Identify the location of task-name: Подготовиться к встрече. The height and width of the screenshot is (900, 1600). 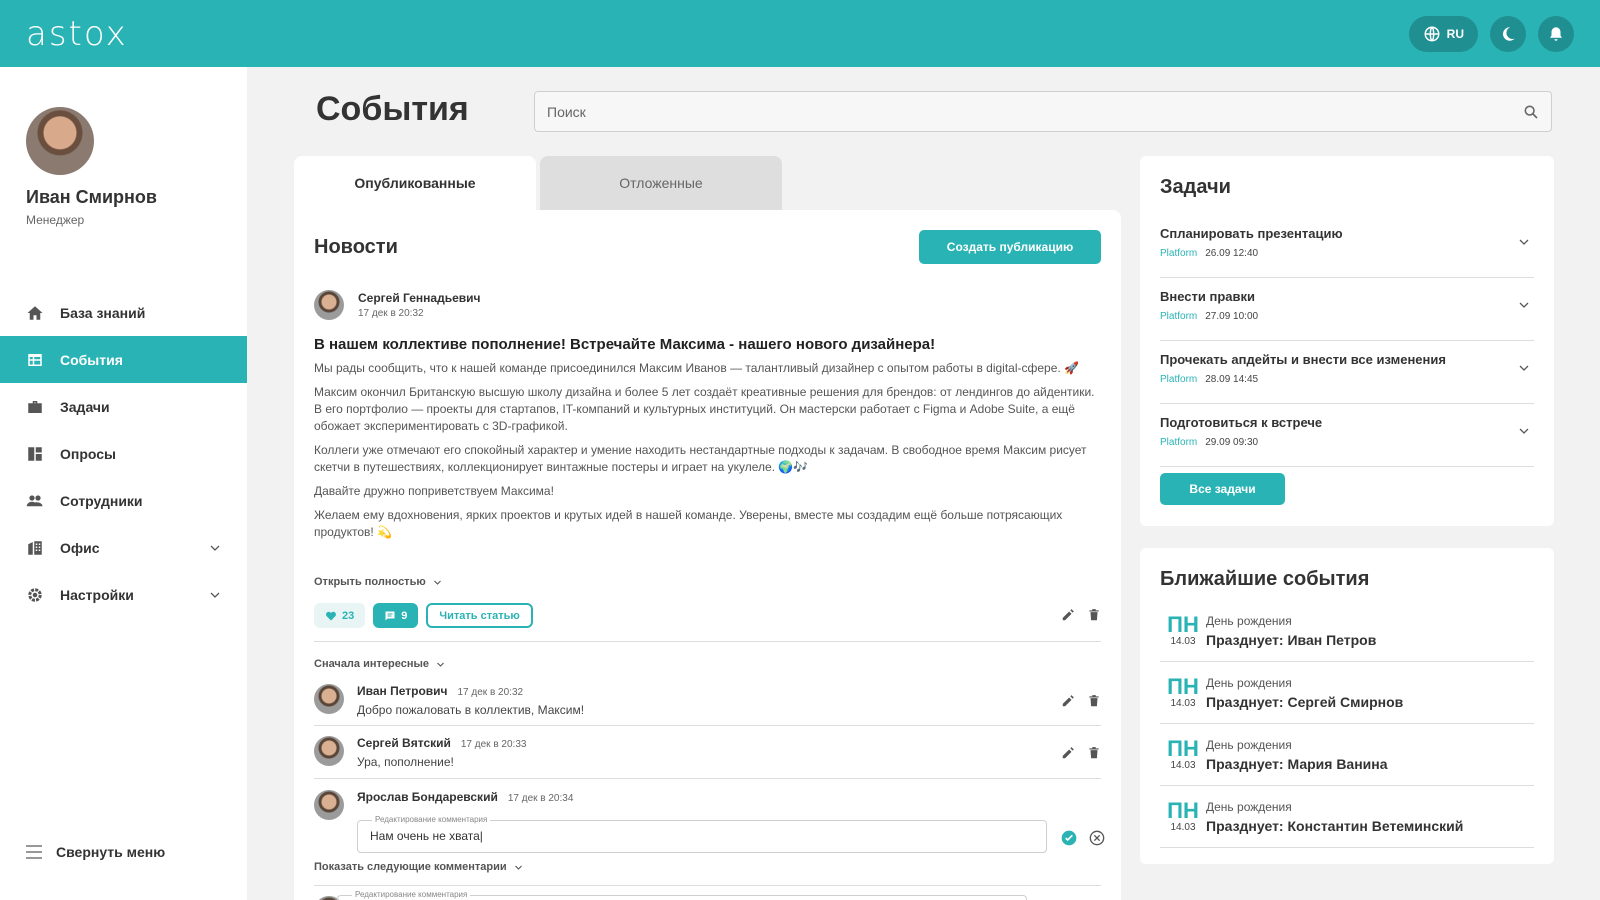
(1241, 422).